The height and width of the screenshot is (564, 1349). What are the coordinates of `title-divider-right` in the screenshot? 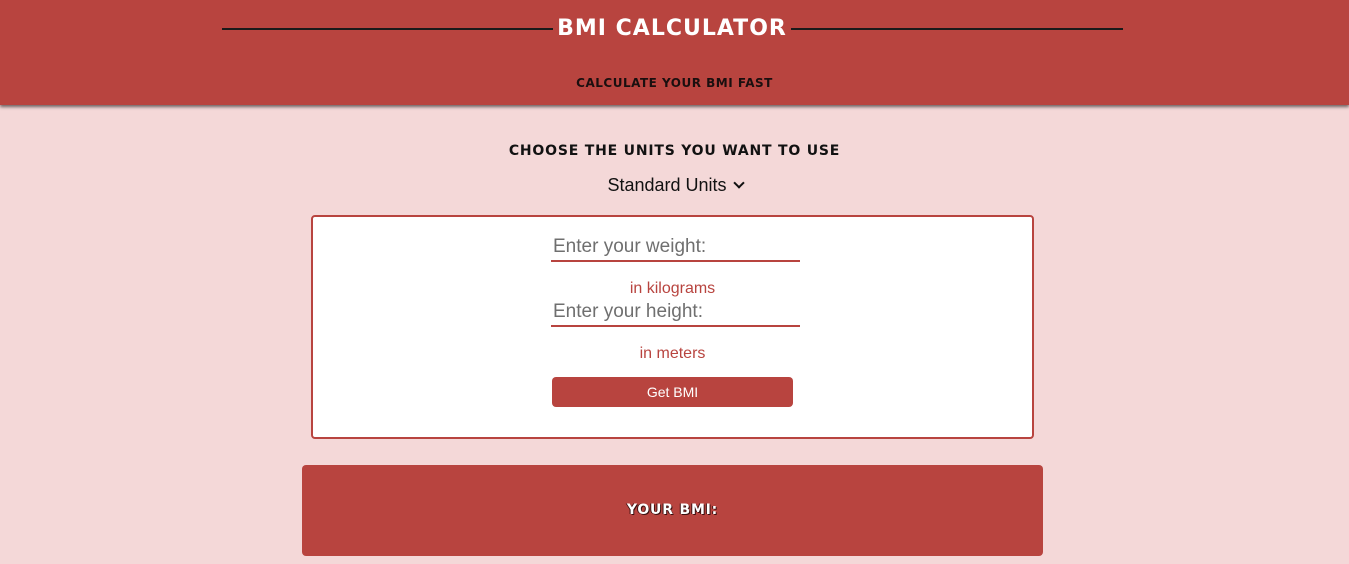 It's located at (957, 29).